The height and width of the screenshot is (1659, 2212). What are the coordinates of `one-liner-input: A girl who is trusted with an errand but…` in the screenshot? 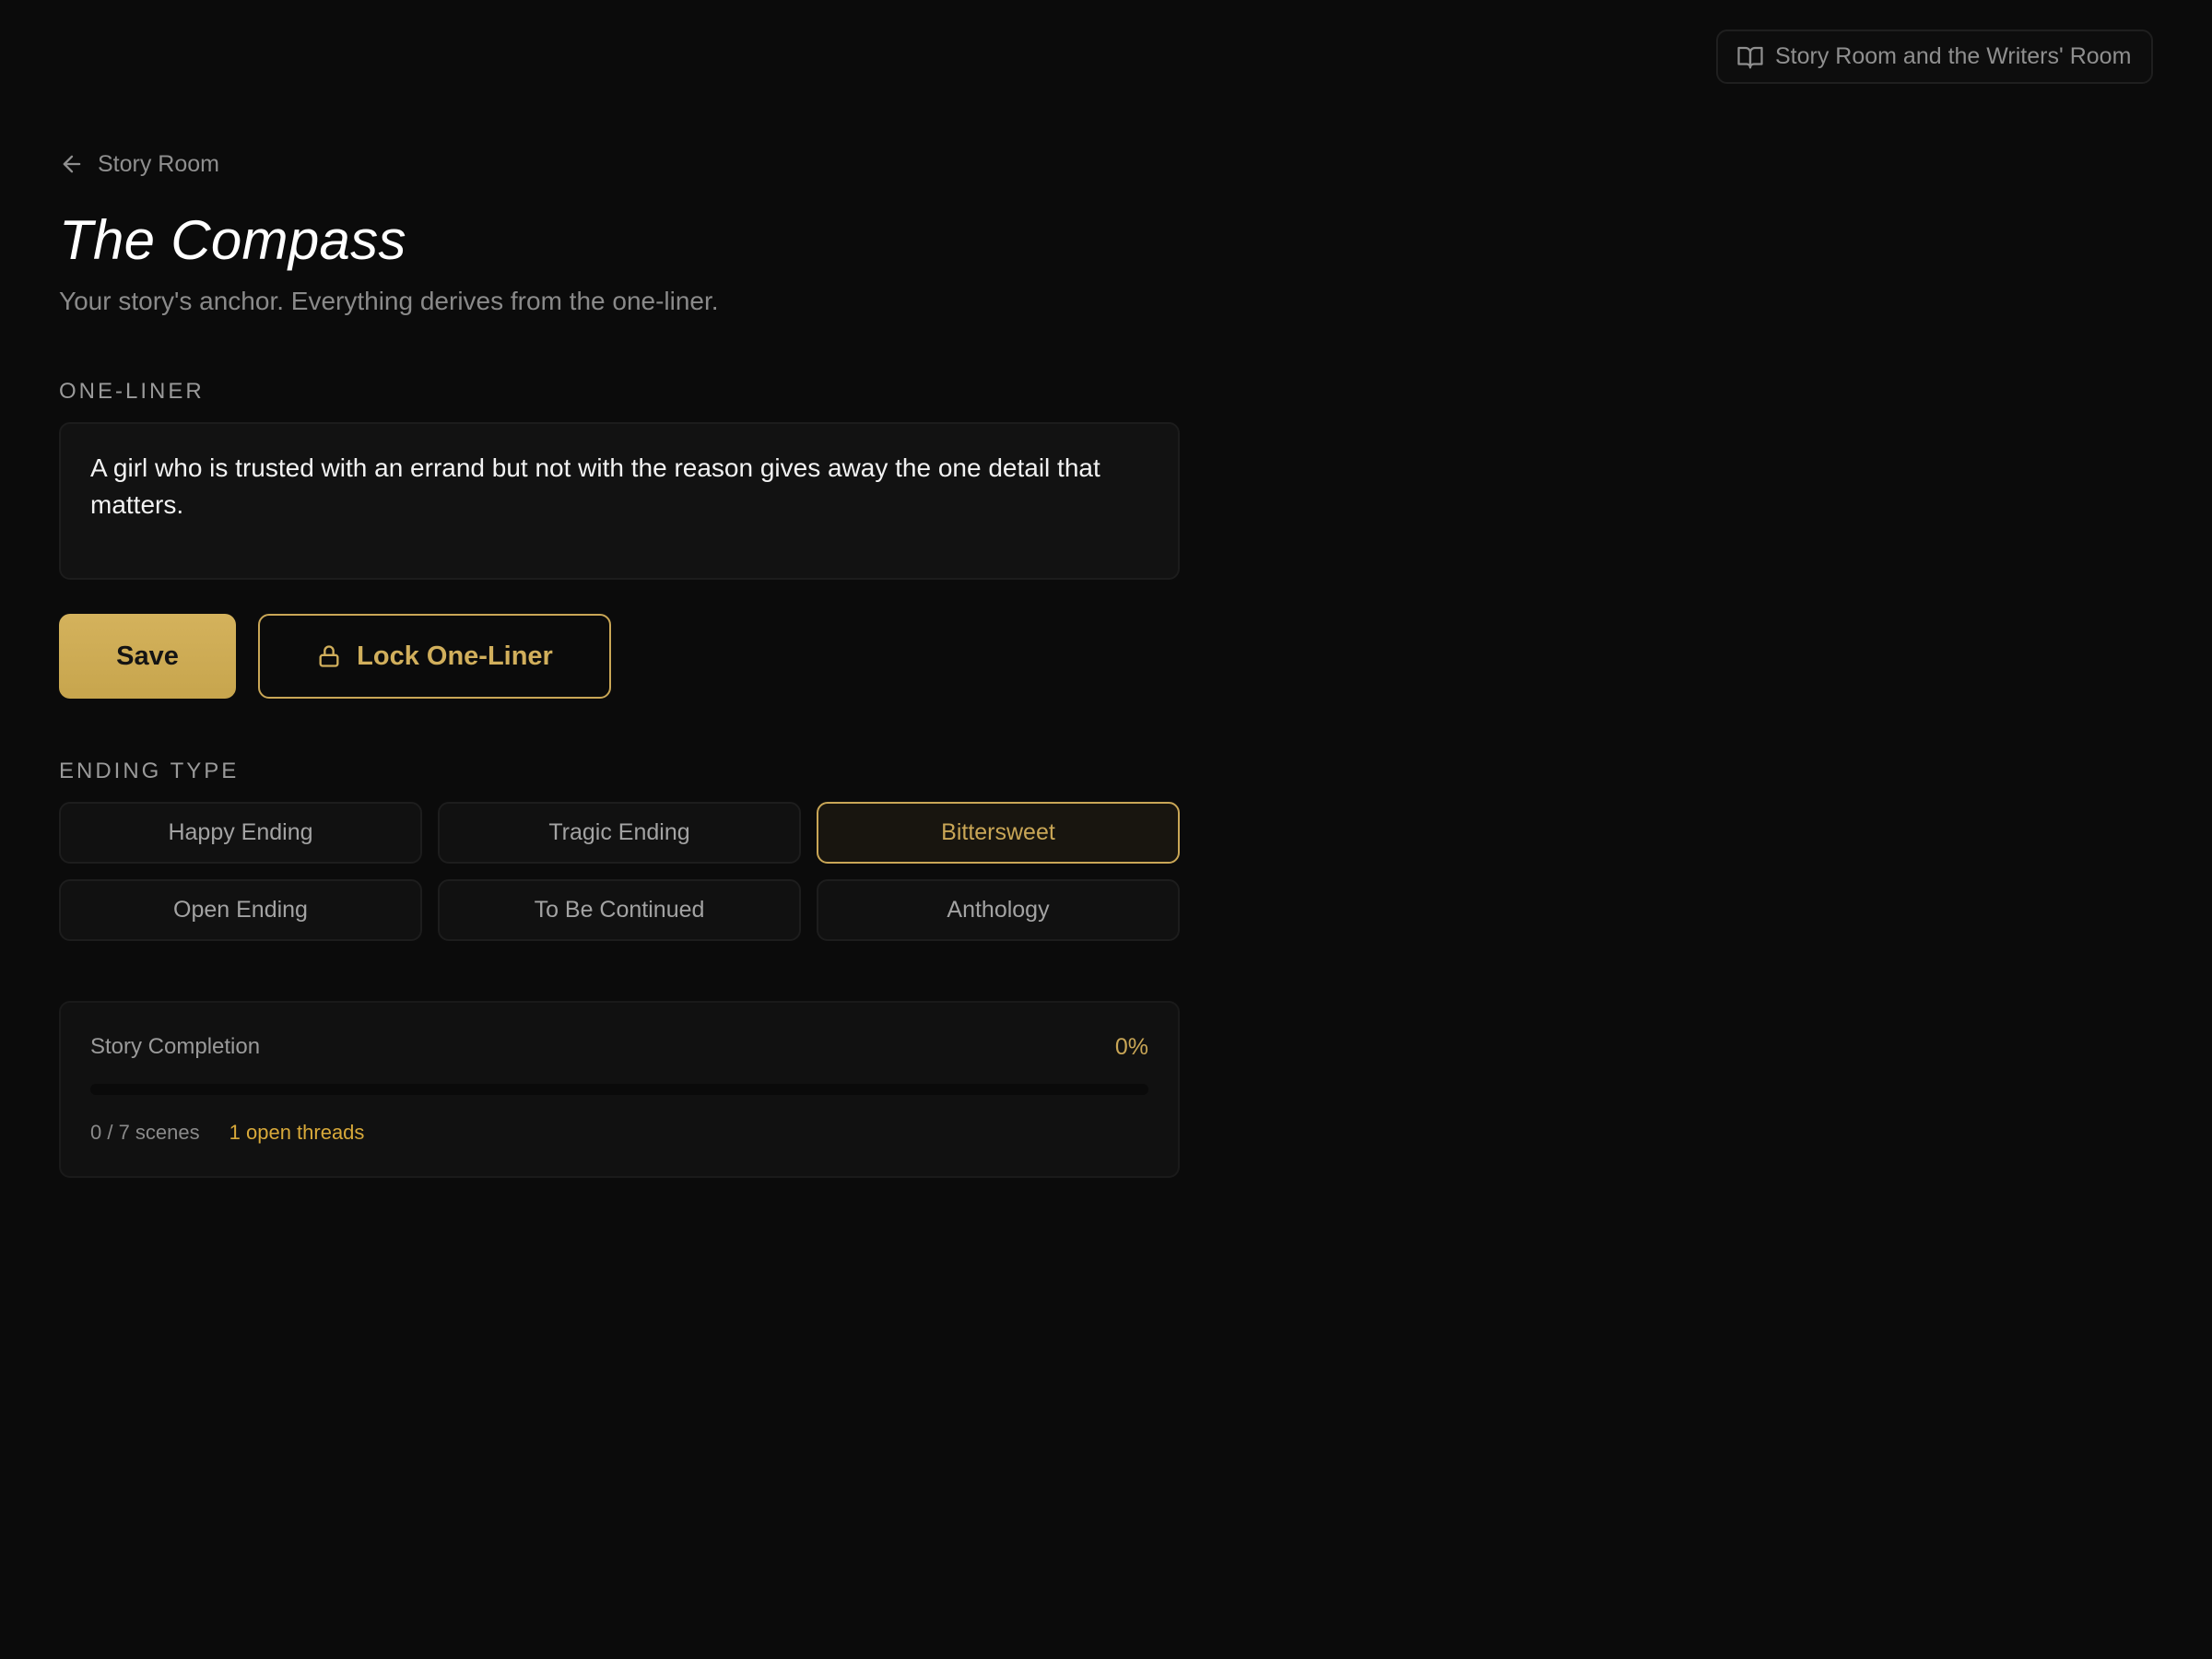 It's located at (619, 501).